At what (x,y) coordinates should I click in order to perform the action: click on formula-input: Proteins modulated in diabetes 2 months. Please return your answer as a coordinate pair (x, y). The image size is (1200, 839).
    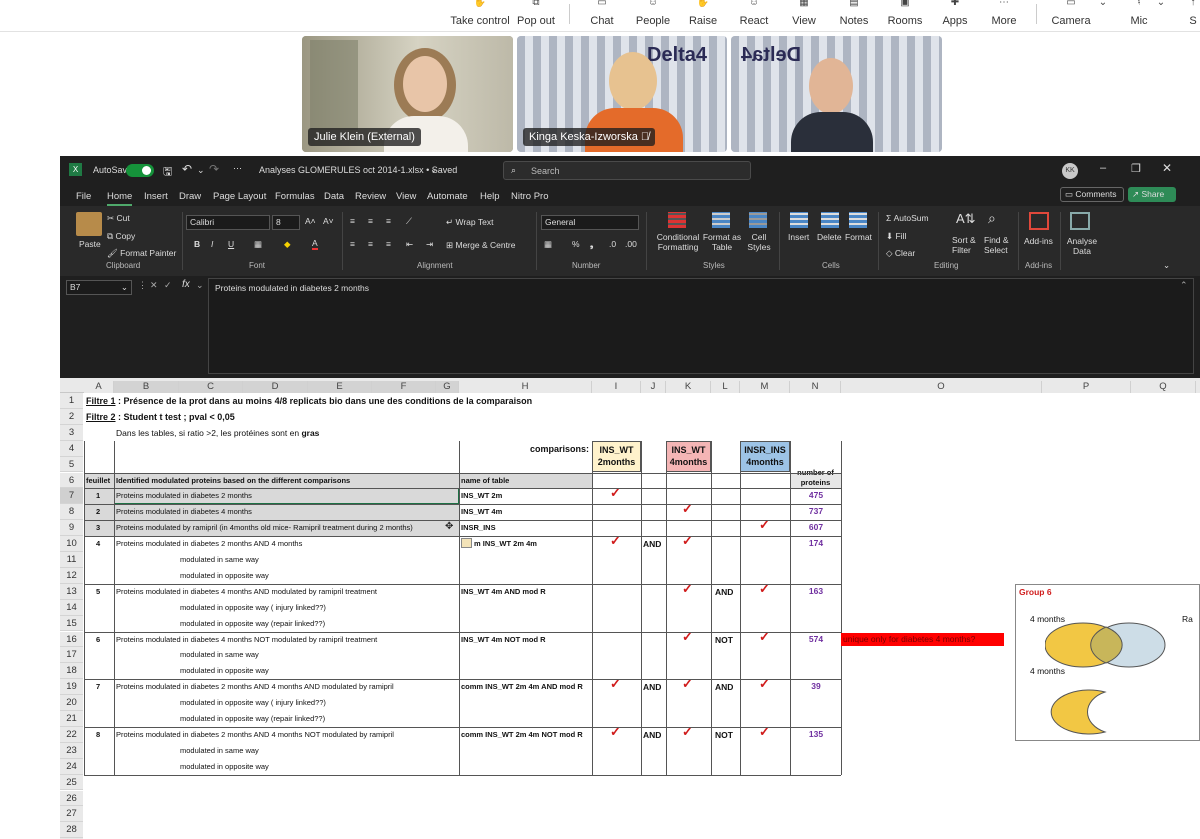
    Looking at the image, I should click on (701, 326).